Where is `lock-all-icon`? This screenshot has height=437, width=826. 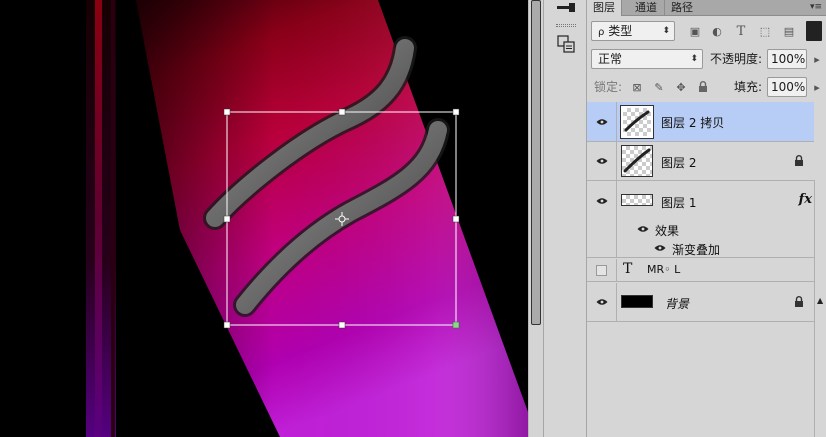
lock-all-icon is located at coordinates (703, 87).